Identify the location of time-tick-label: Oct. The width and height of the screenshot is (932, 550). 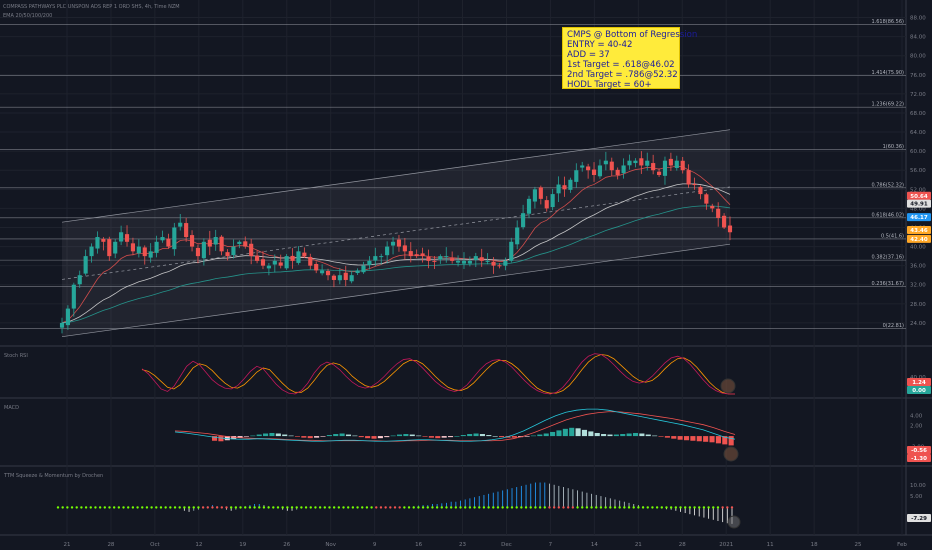
(155, 545).